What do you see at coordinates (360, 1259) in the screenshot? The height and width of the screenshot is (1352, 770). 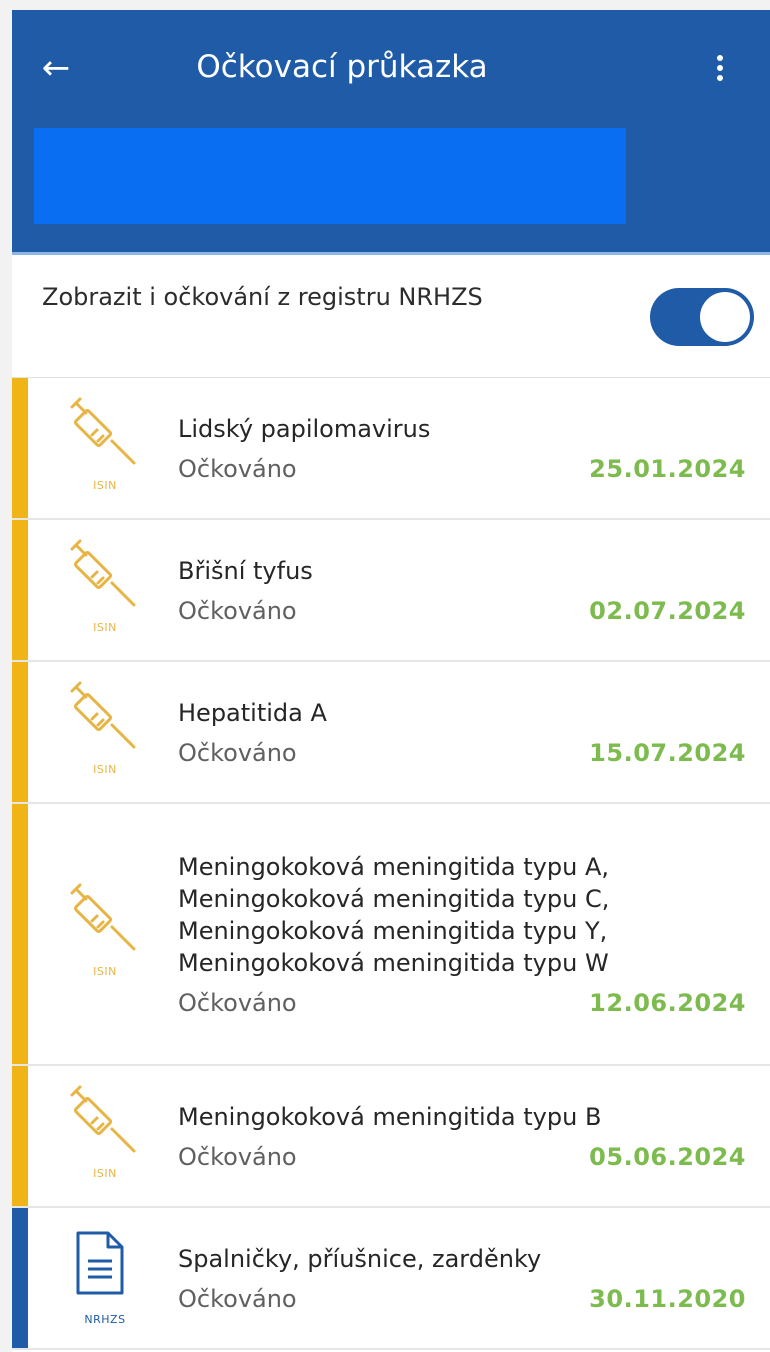 I see `vaccine-name: Spalničky, příušnice, zarděnky` at bounding box center [360, 1259].